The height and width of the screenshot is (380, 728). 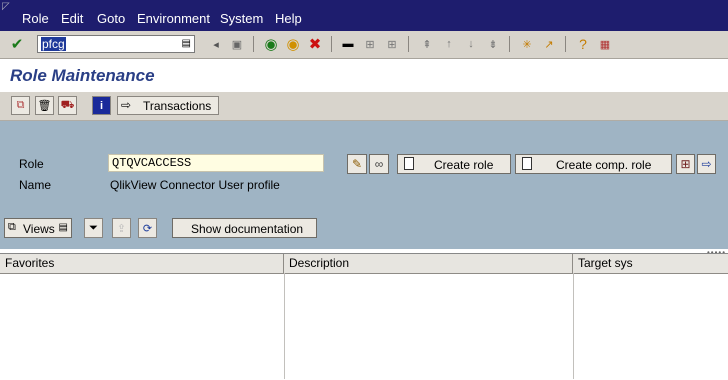 I want to click on find-icon: ⊞, so click(x=370, y=44).